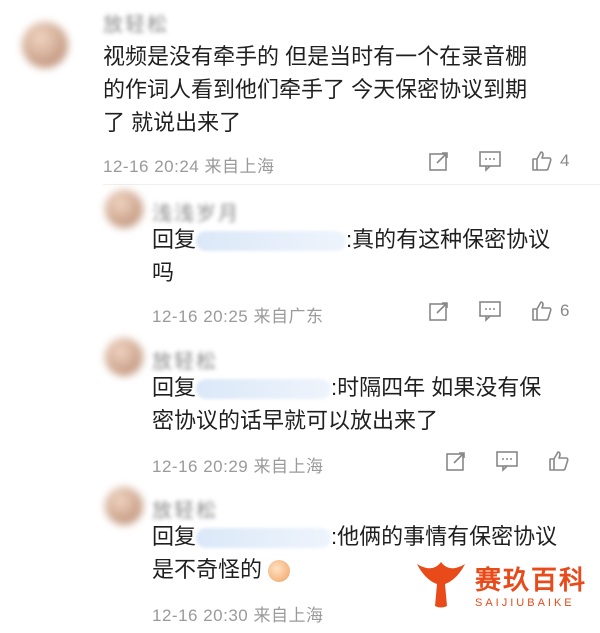  I want to click on comment-username: 放轻松, so click(136, 22).